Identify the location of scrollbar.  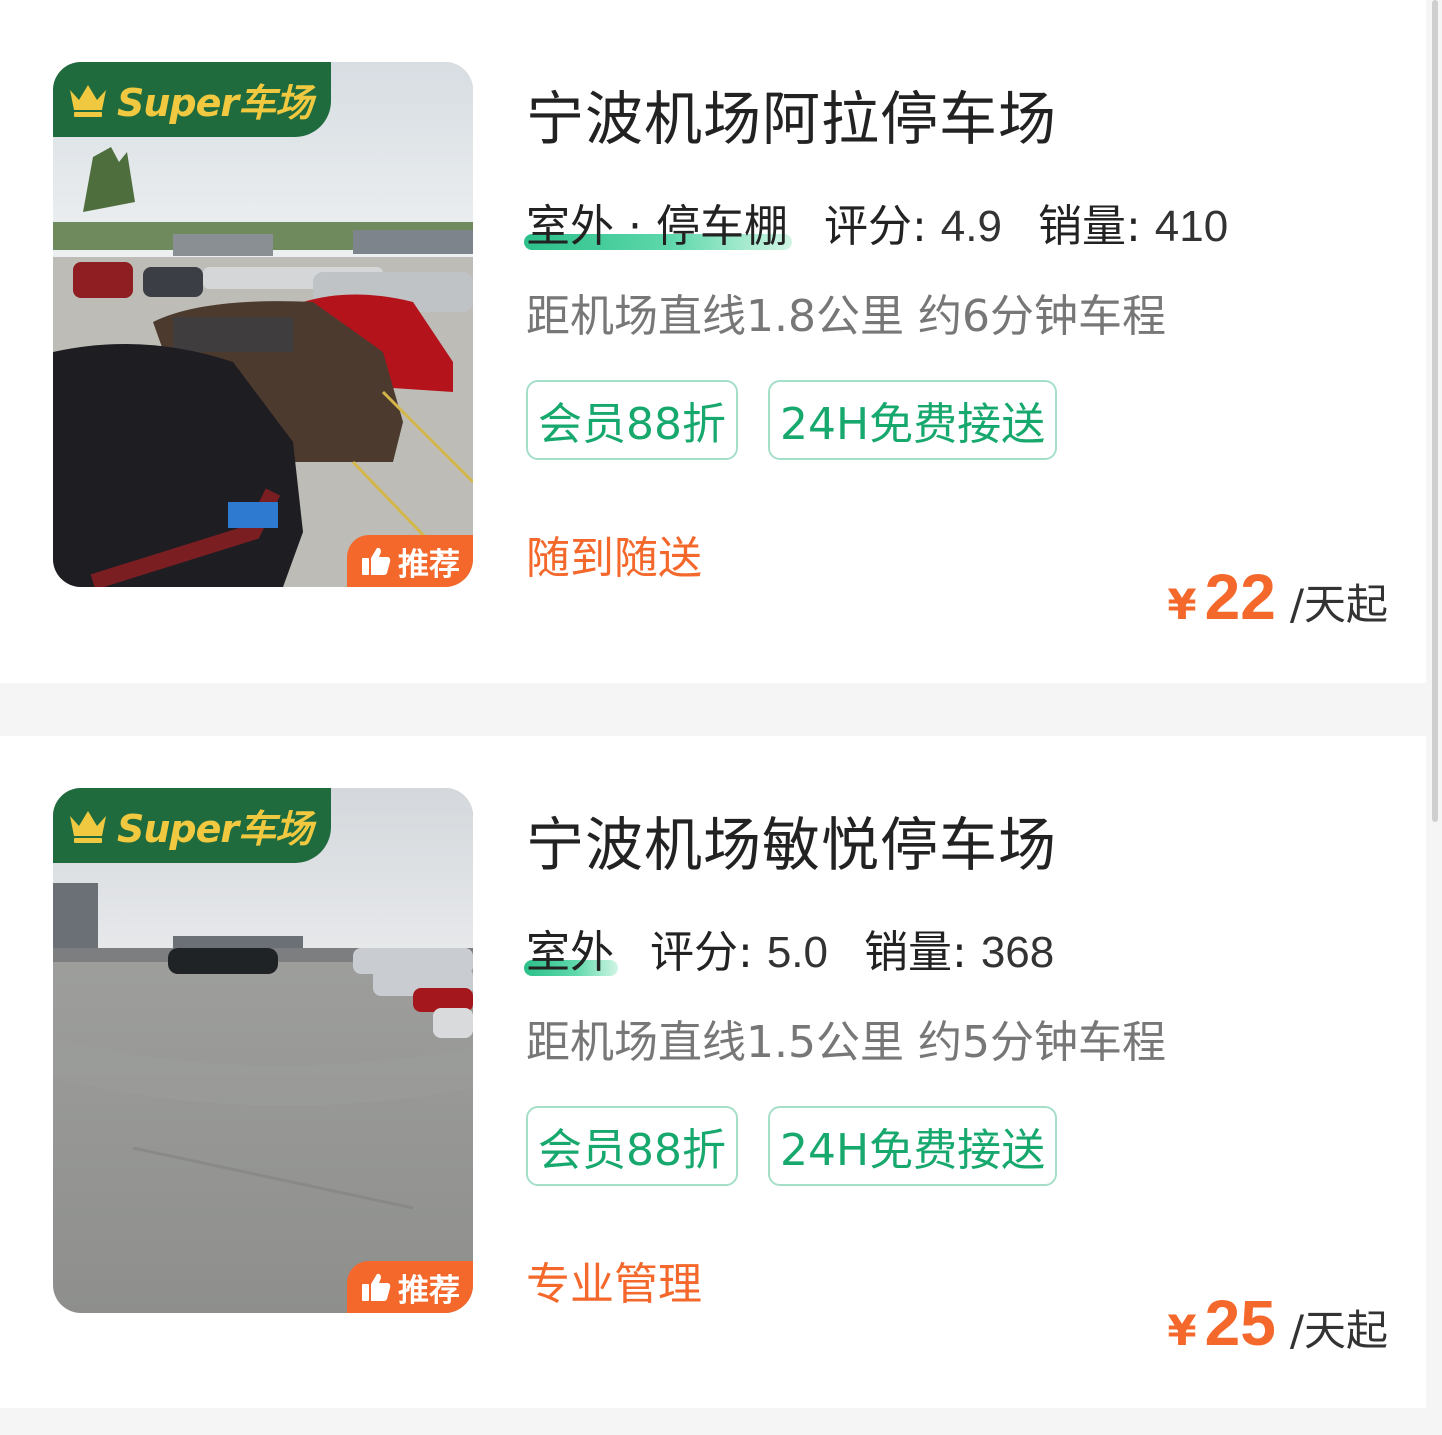
(1435, 411).